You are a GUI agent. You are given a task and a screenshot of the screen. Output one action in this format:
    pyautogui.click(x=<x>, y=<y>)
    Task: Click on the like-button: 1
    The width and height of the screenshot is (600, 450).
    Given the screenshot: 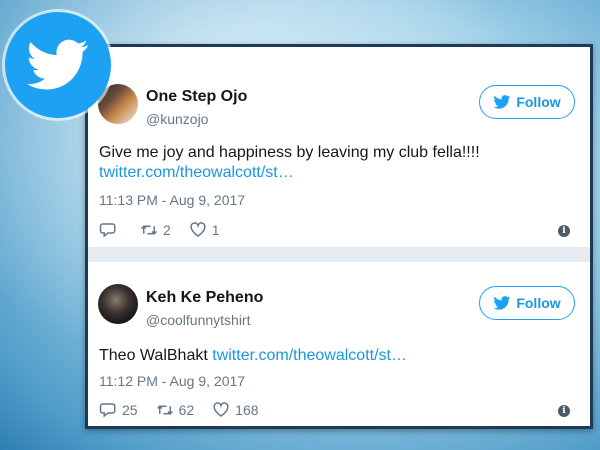 What is the action you would take?
    pyautogui.click(x=204, y=230)
    